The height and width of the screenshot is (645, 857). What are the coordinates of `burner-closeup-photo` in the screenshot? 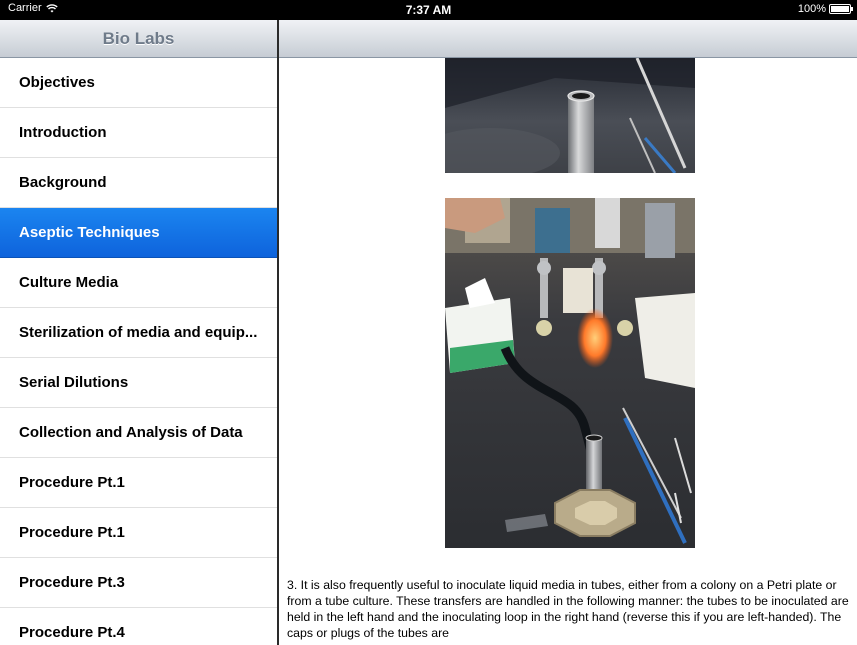 It's located at (570, 115).